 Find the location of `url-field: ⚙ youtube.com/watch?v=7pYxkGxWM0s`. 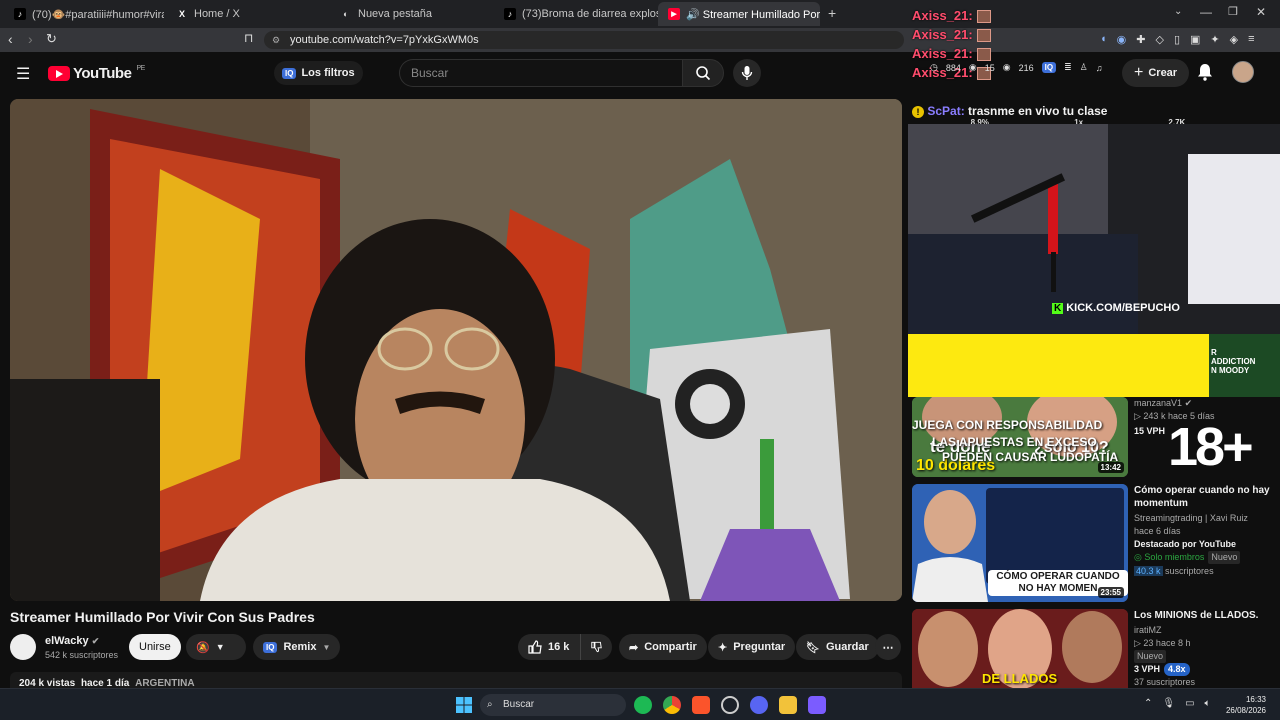

url-field: ⚙ youtube.com/watch?v=7pYxkGxWM0s is located at coordinates (584, 40).